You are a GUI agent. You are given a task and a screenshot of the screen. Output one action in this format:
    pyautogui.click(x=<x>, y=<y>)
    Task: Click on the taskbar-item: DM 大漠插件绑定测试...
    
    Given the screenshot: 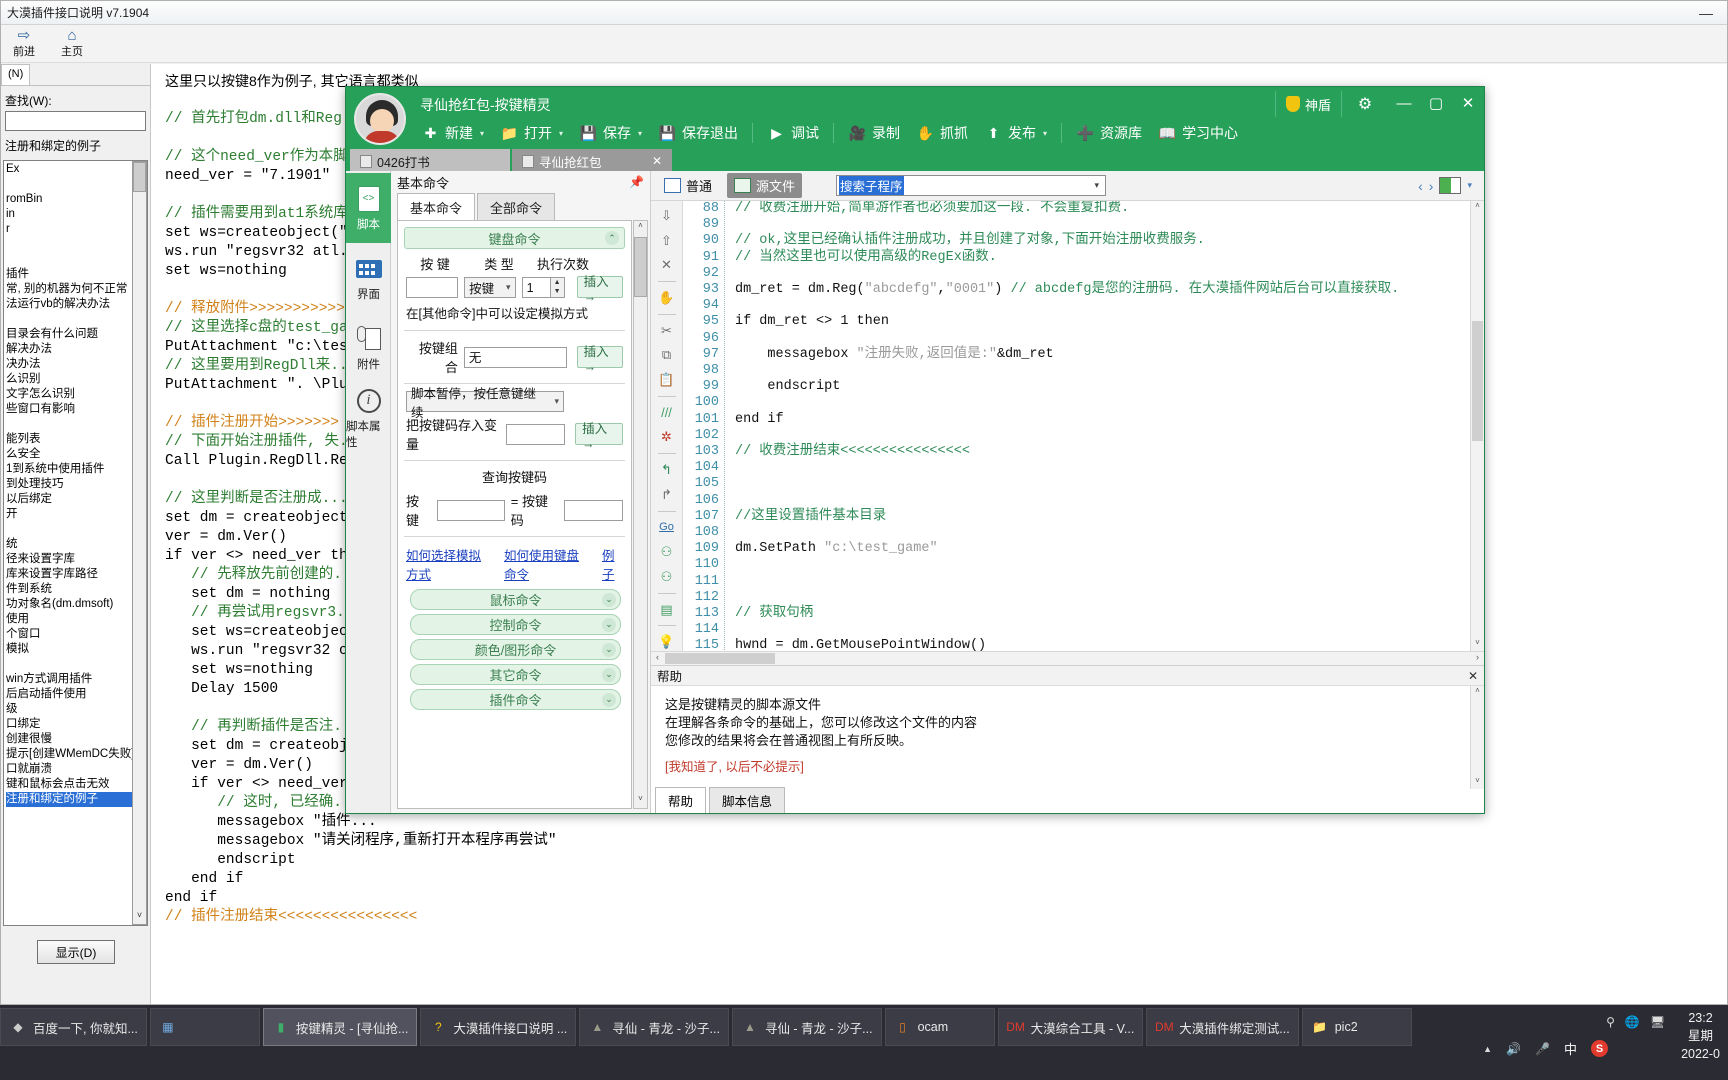 What is the action you would take?
    pyautogui.click(x=1222, y=1027)
    